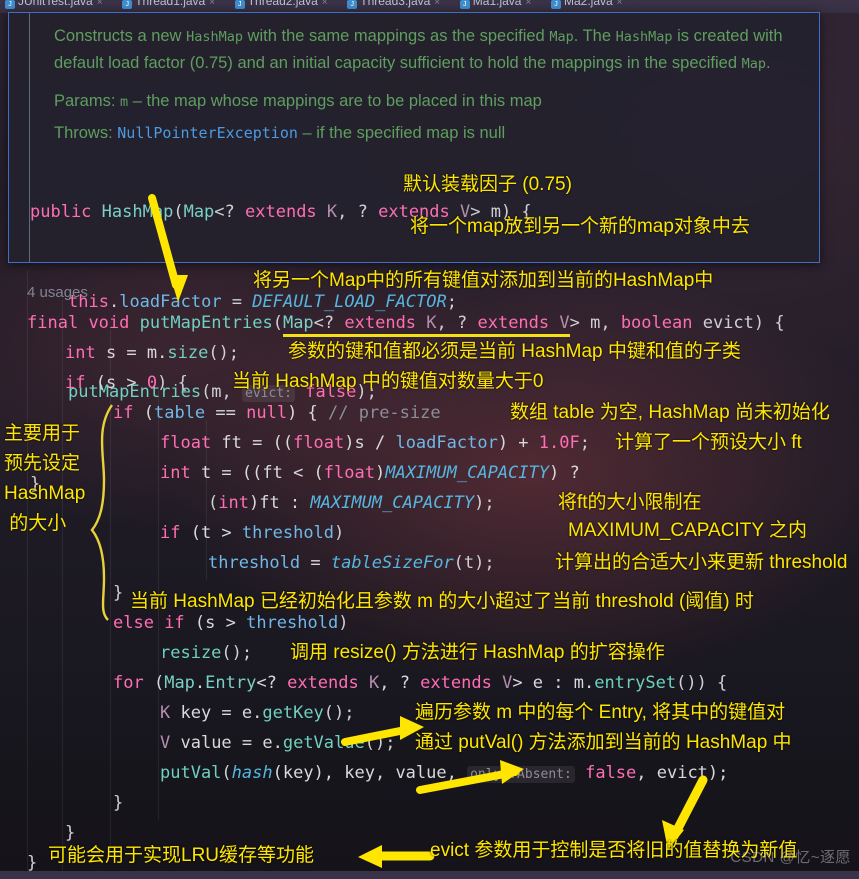 This screenshot has width=859, height=879. I want to click on tok-punc: ()) {, so click(702, 683).